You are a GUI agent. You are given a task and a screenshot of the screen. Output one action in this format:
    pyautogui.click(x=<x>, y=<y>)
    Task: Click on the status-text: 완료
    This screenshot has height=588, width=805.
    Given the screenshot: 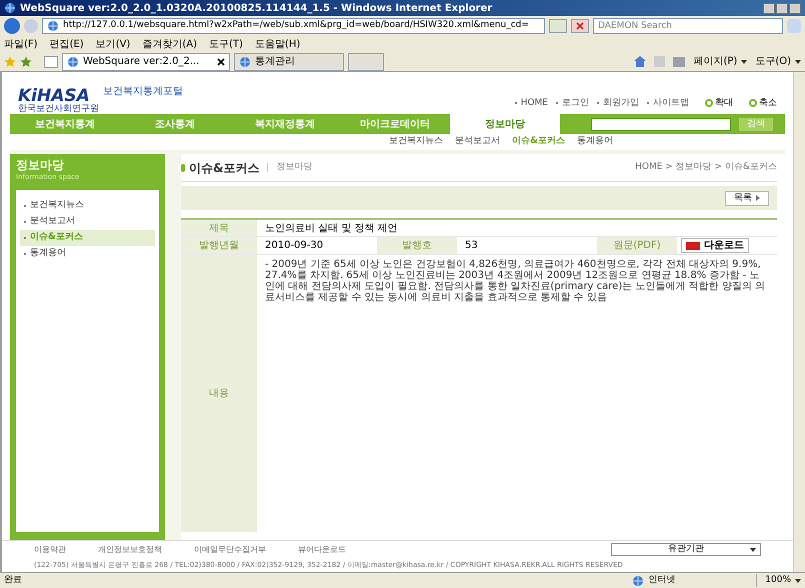 What is the action you would take?
    pyautogui.click(x=13, y=580)
    